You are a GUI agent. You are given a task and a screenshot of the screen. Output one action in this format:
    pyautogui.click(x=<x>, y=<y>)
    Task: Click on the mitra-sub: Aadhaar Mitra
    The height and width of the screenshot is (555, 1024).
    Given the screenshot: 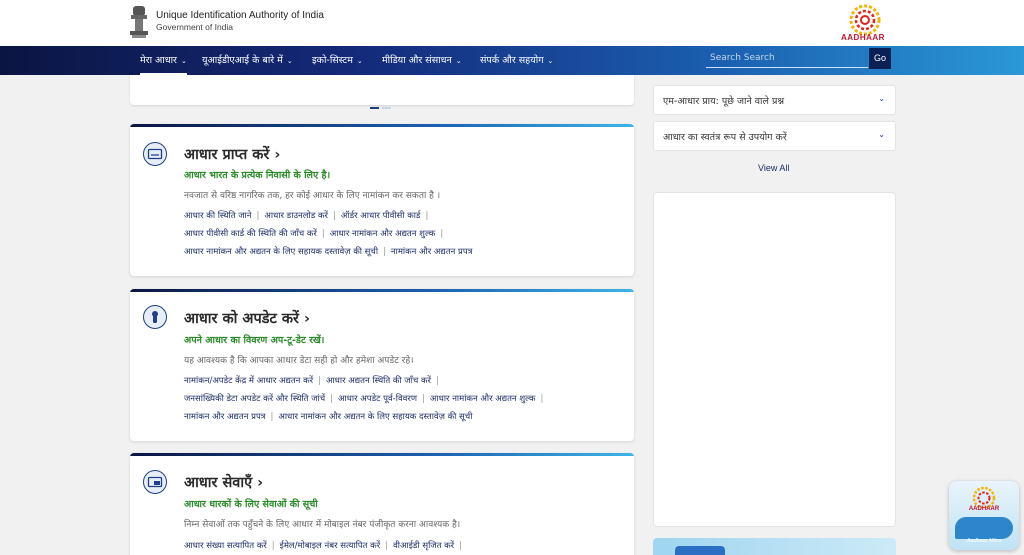 What is the action you would take?
    pyautogui.click(x=984, y=541)
    